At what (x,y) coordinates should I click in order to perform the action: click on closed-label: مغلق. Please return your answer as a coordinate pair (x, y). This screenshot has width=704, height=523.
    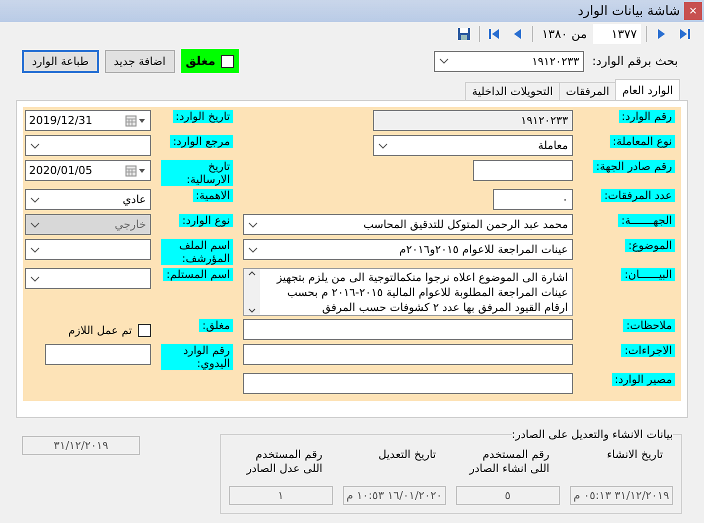
    Looking at the image, I should click on (201, 61).